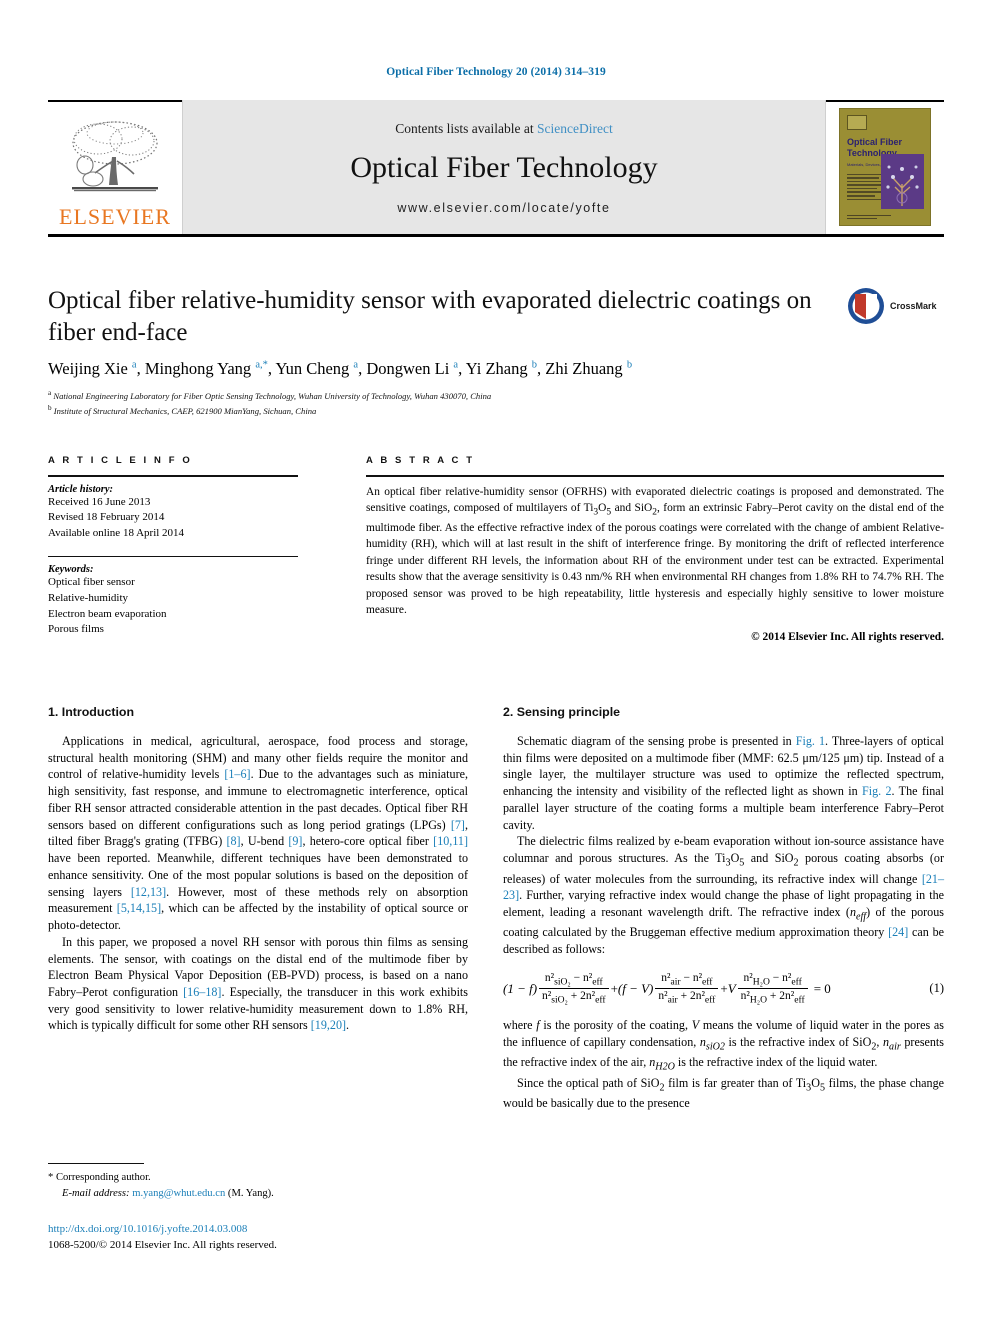 The height and width of the screenshot is (1323, 992). Describe the element at coordinates (520, 988) in the screenshot. I see `eq1-term1-lead: (1 − f)` at that location.